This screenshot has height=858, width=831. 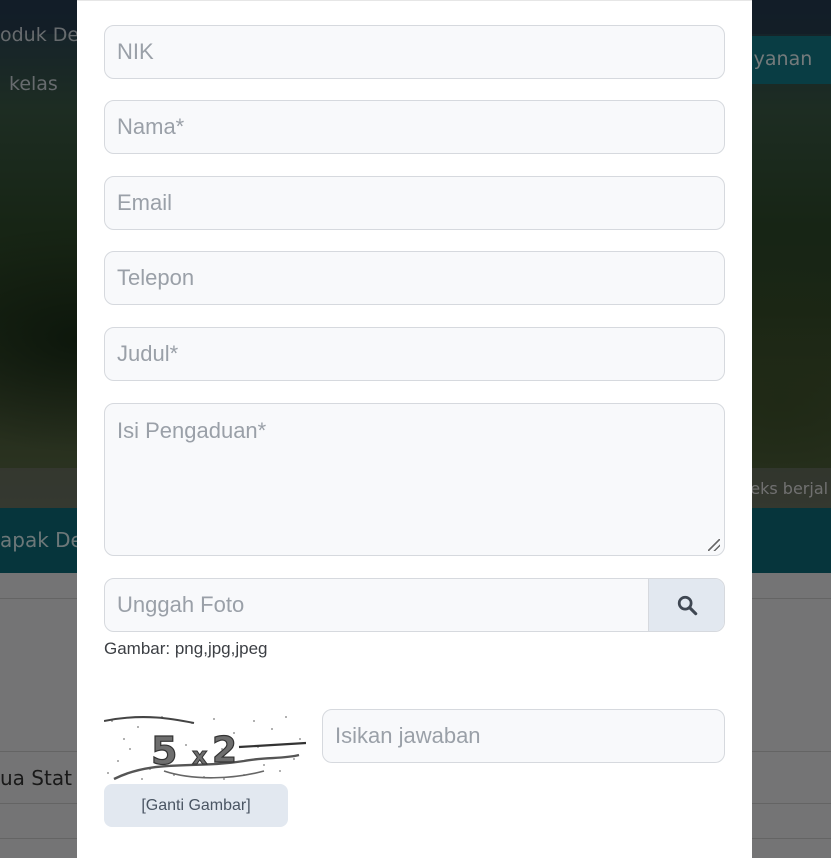 What do you see at coordinates (200, 756) in the screenshot?
I see `captcha-operator: x` at bounding box center [200, 756].